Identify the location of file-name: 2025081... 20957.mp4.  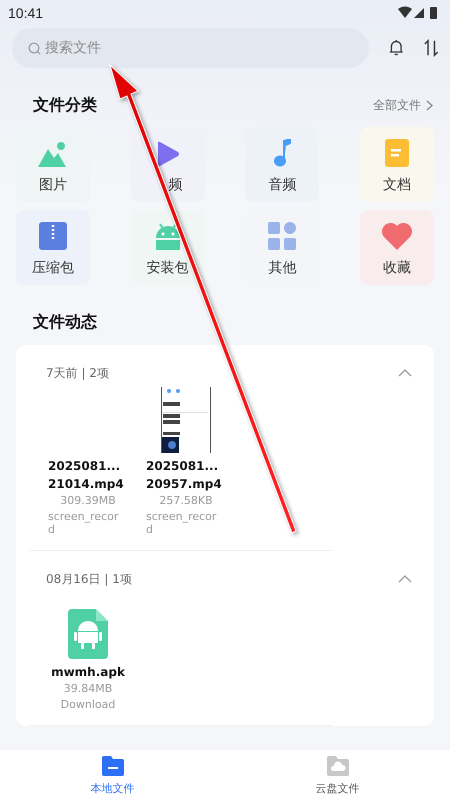
(184, 475).